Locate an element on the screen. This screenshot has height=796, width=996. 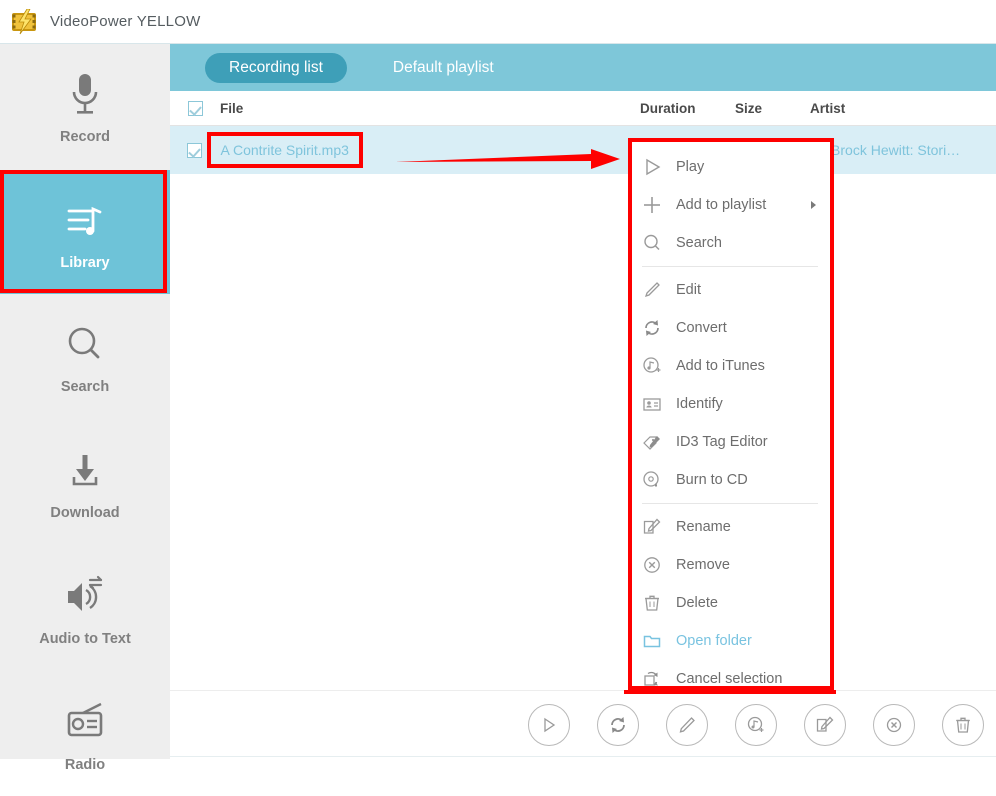
remove-button is located at coordinates (894, 725).